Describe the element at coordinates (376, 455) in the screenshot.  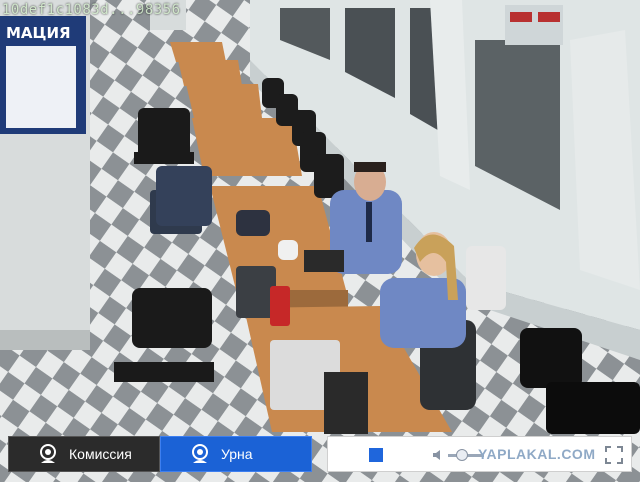
I see `stop-icon` at that location.